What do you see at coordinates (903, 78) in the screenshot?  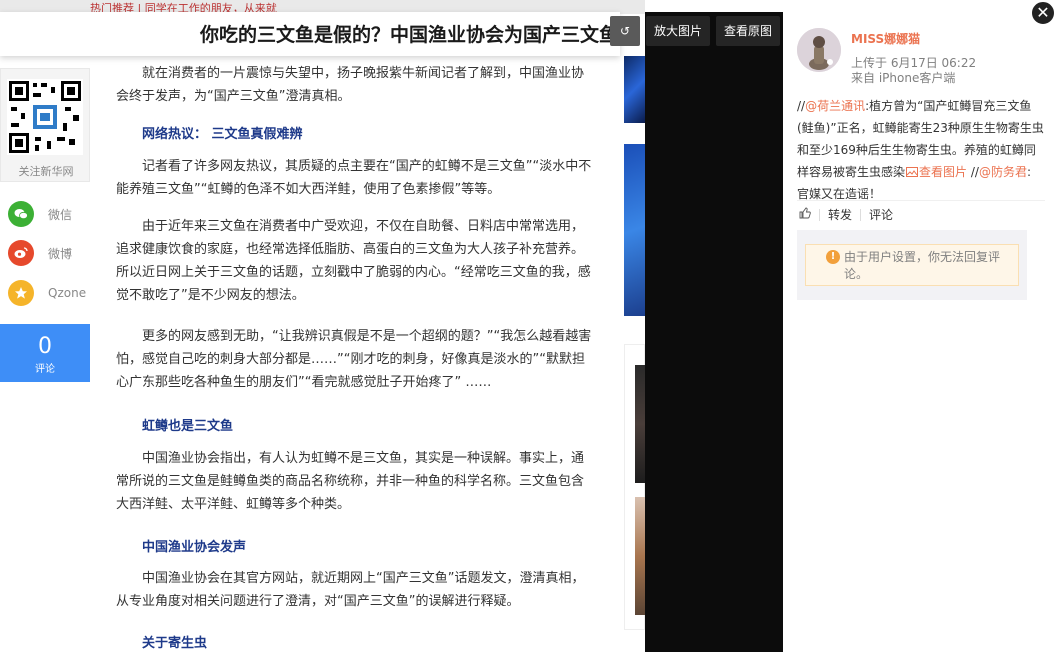 I see `post-source: 来自 iPhone客户端` at bounding box center [903, 78].